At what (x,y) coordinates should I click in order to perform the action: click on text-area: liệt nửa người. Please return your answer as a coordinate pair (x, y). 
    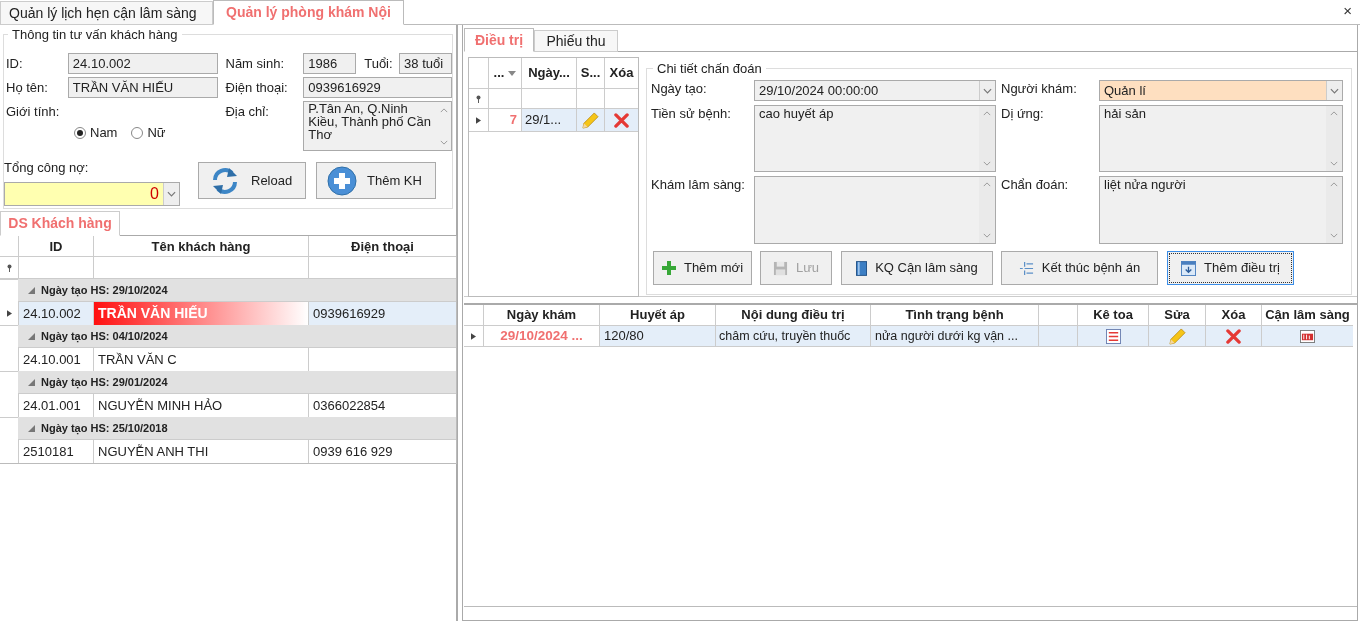
    Looking at the image, I should click on (1221, 210).